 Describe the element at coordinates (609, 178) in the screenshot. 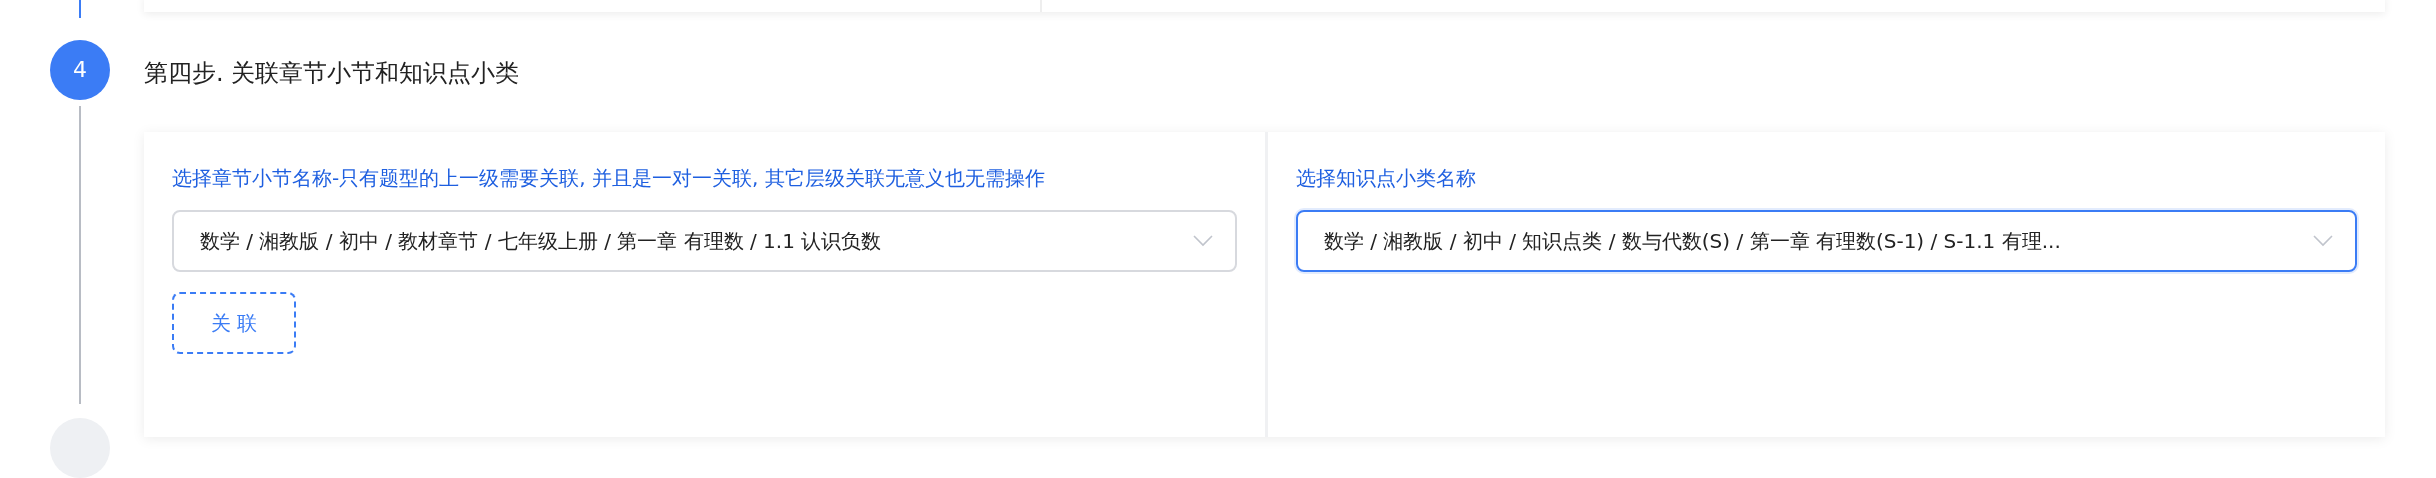

I see `field-label: 选择章节小节名称-只有题型的上一级需要关联, 并且是一对一关联, 其它层级关联无意义也无需操作` at that location.